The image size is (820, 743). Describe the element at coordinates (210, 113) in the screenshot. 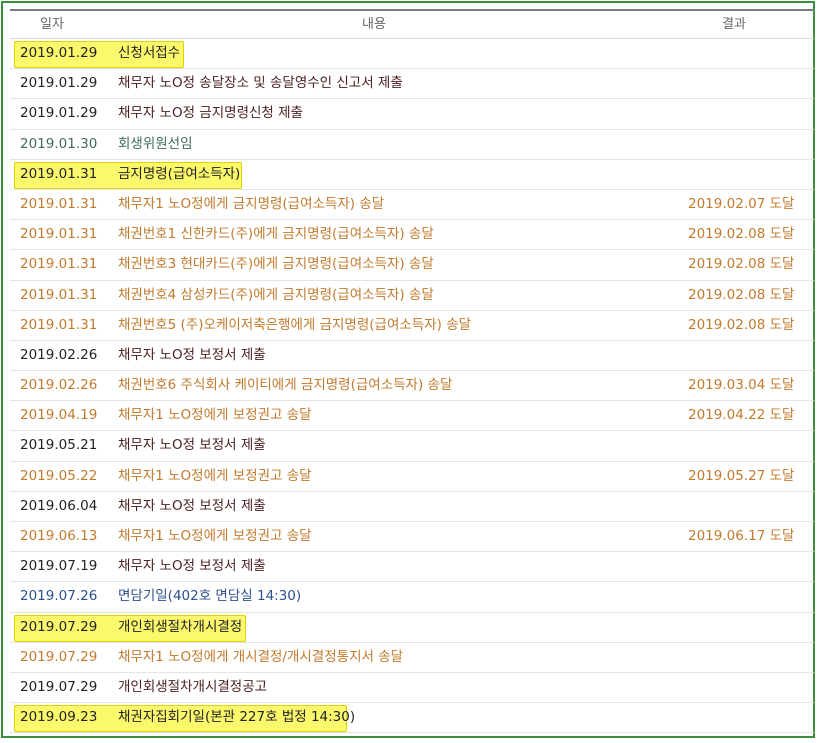

I see `row-content: 채무자 노O정 금지명령신청 제출` at that location.